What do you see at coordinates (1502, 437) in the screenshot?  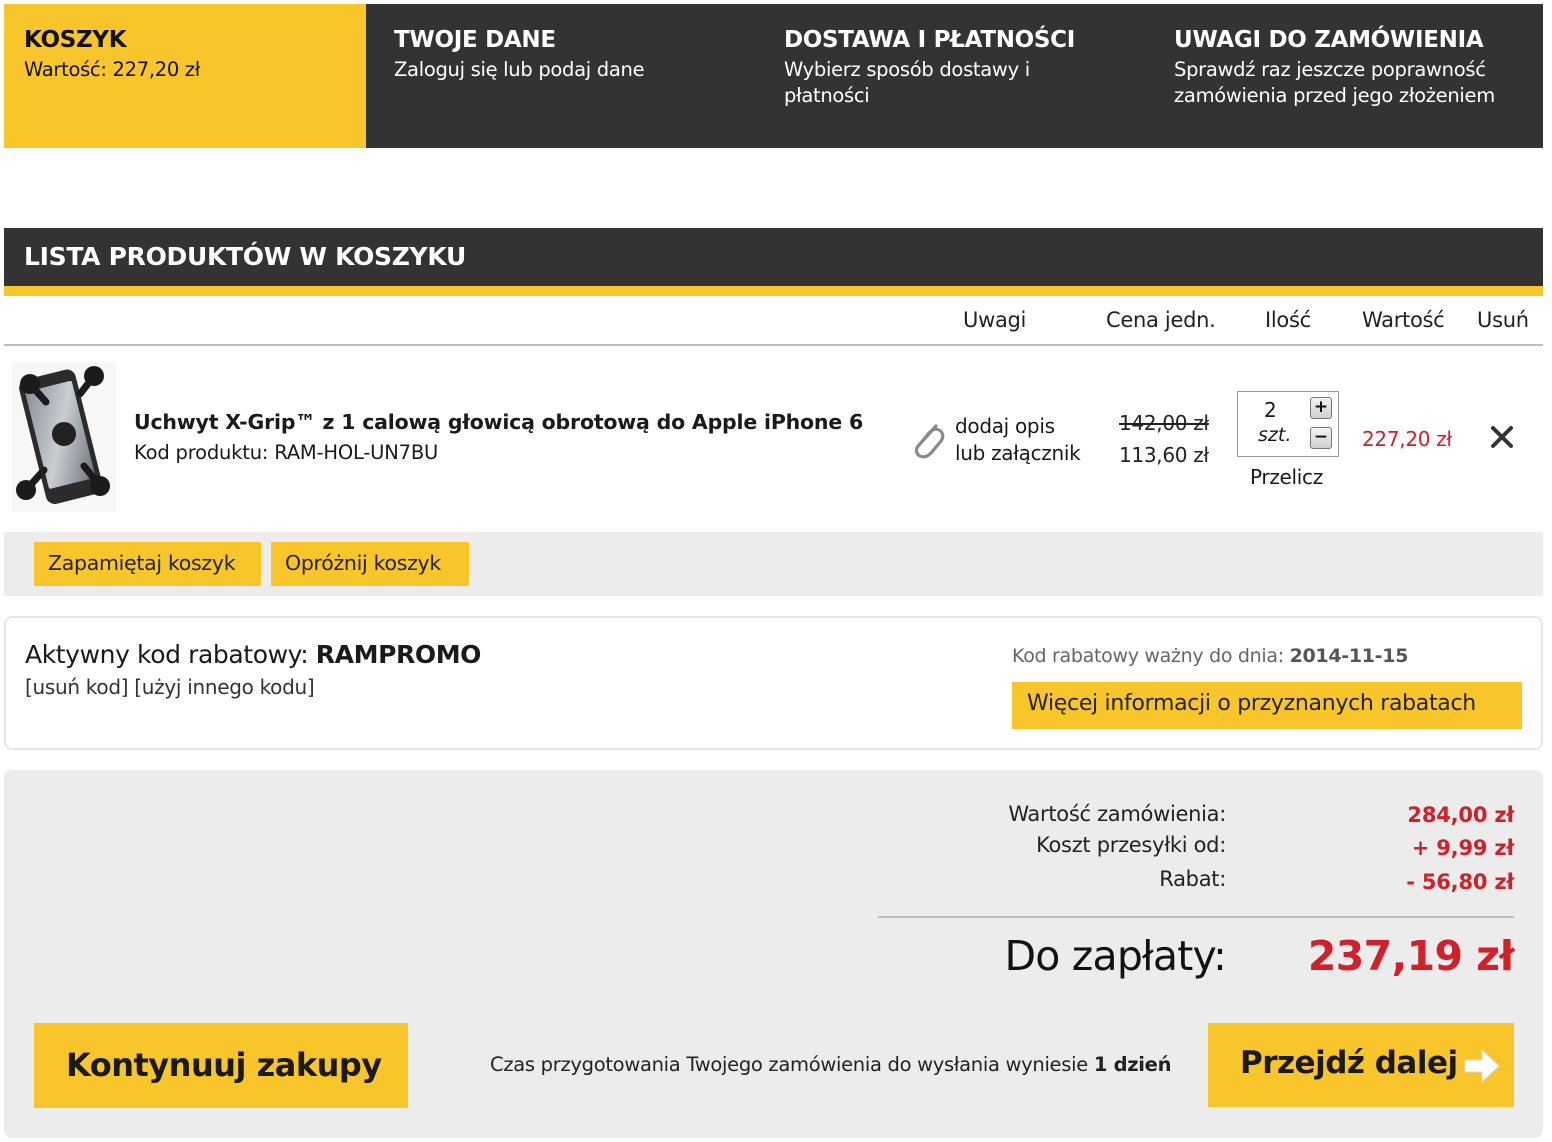 I see `remove-item-icon` at bounding box center [1502, 437].